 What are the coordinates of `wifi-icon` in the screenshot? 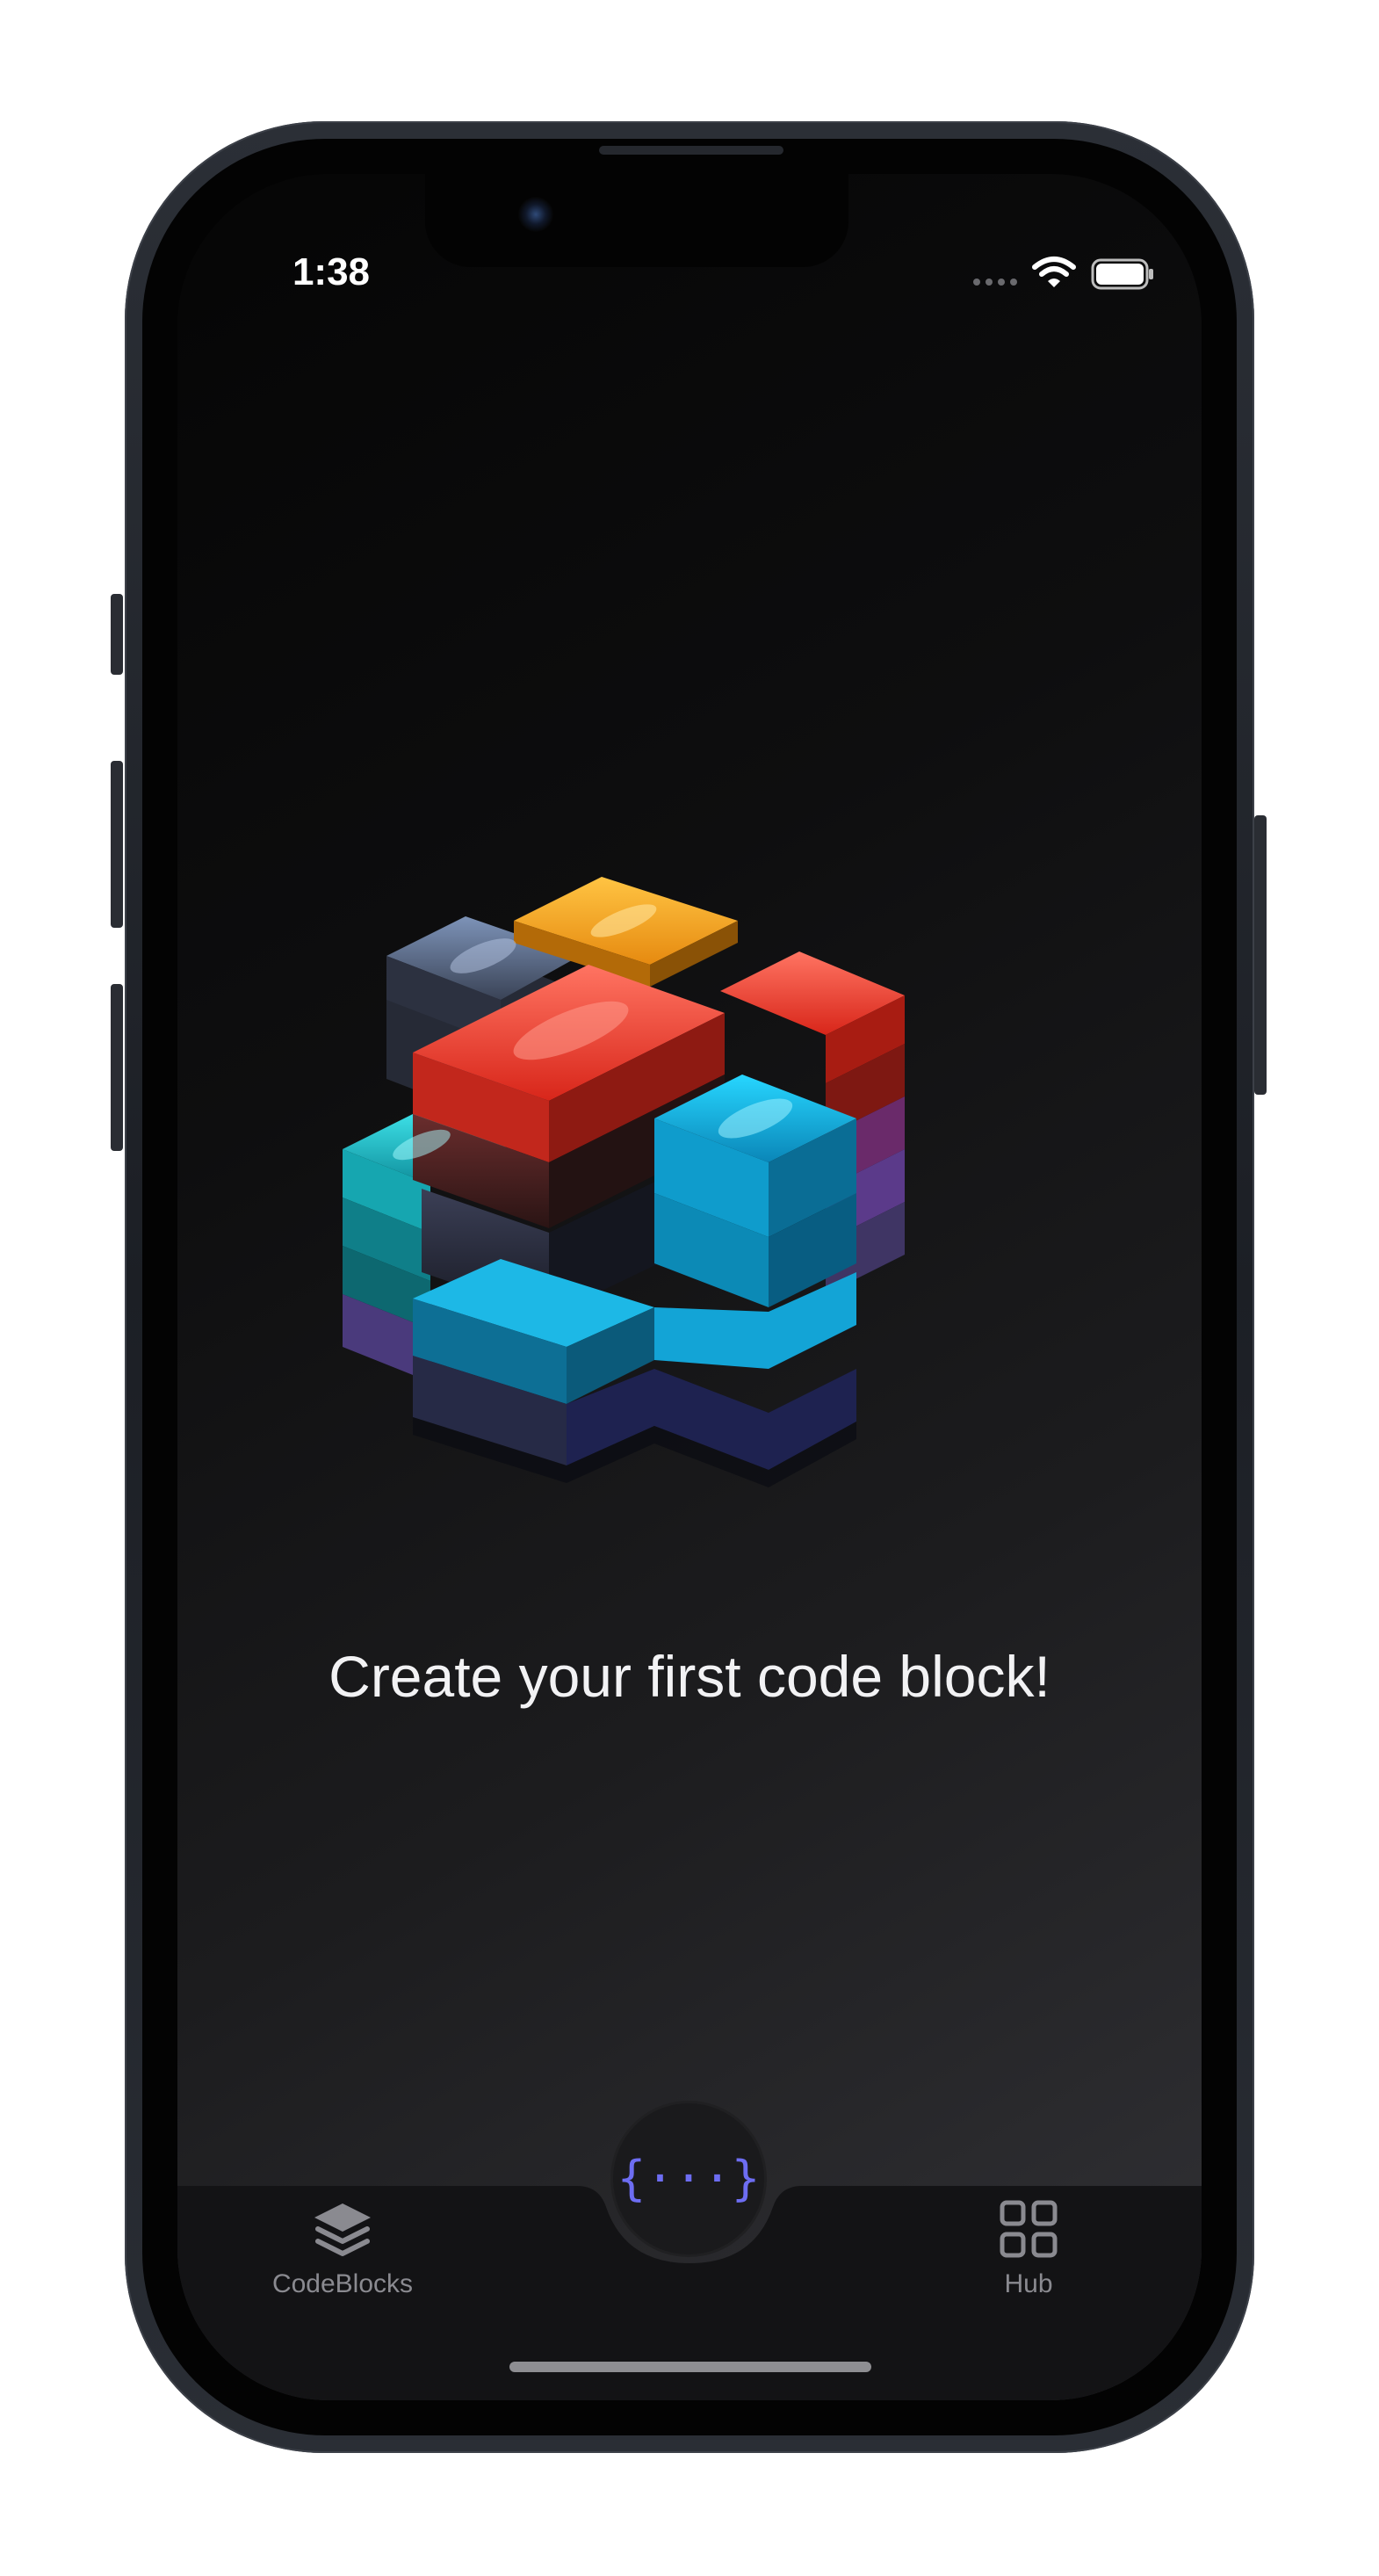 It's located at (1054, 272).